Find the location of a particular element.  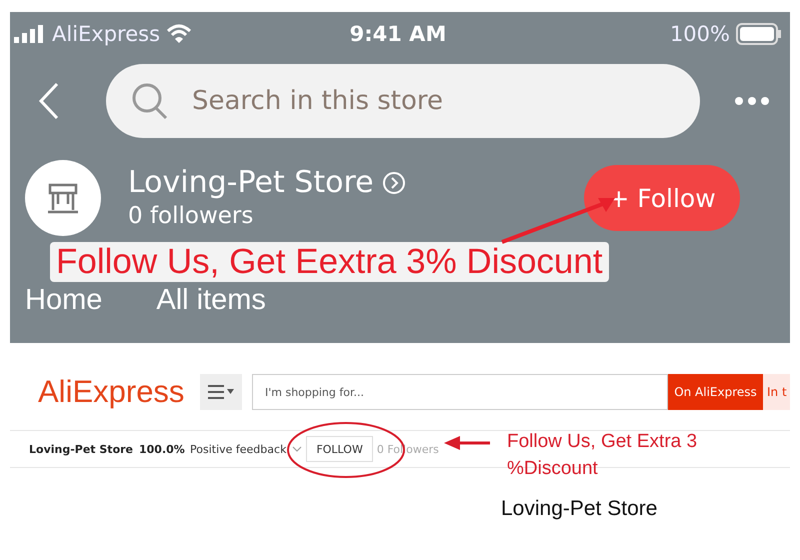

store-tab: Home is located at coordinates (63, 300).